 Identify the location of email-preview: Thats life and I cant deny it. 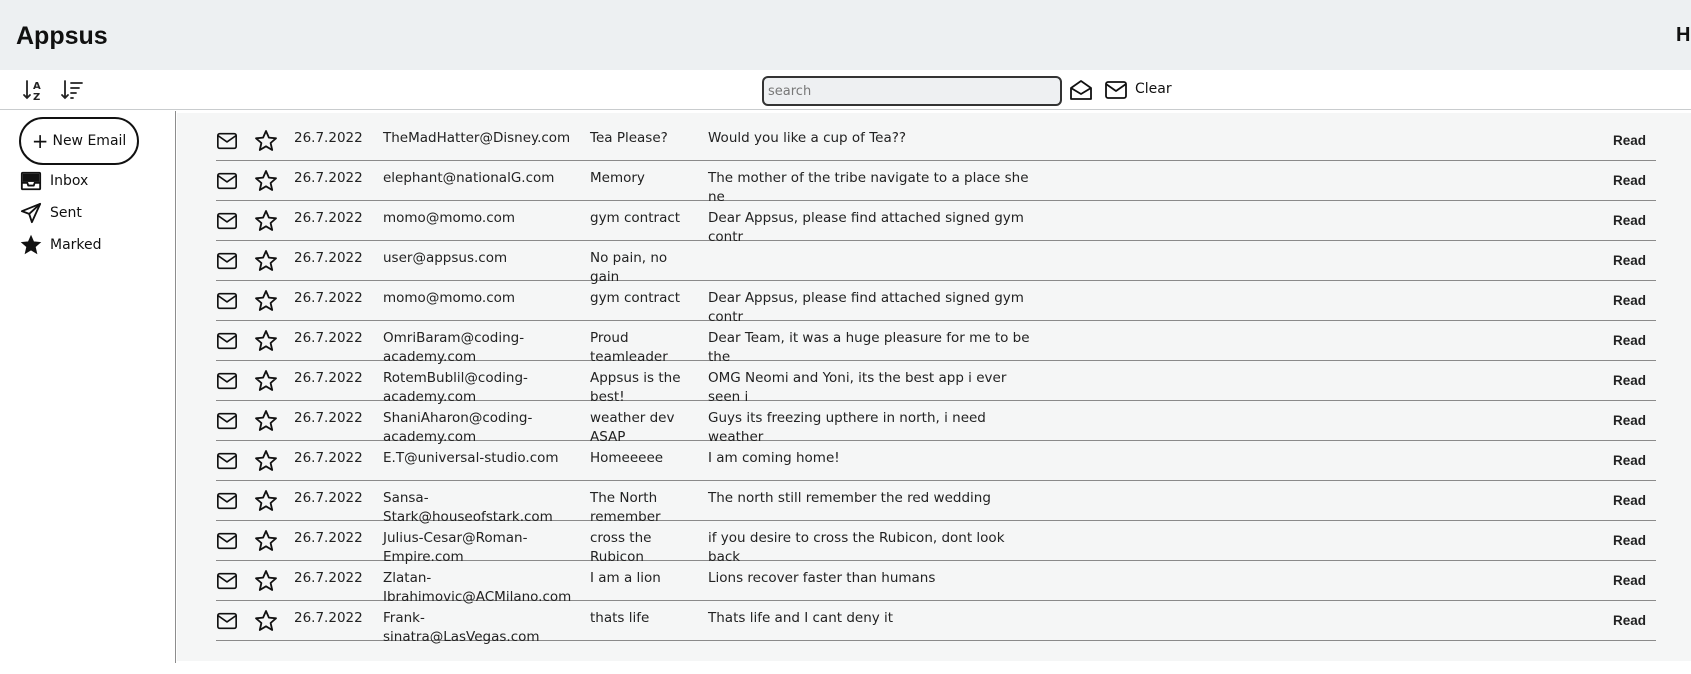
(801, 618).